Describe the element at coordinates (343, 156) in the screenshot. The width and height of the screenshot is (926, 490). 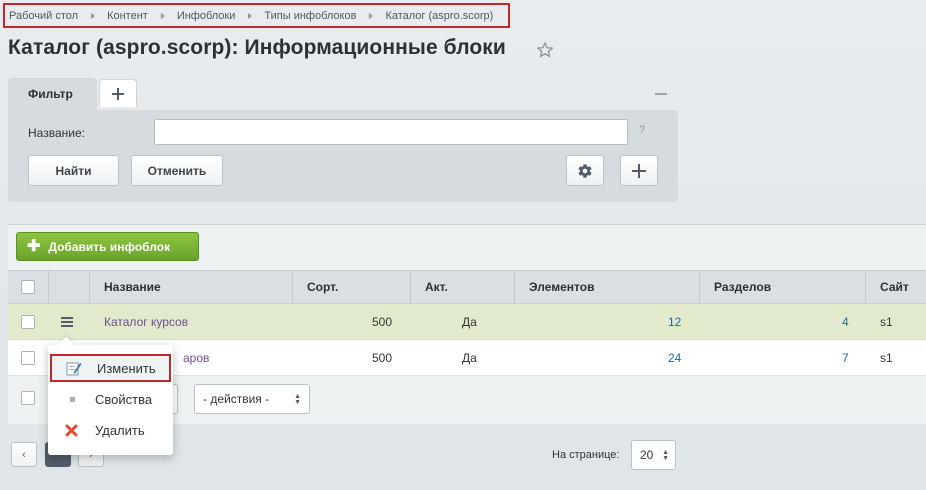
I see `filter-panel: Название: ? Найти Отменить` at that location.